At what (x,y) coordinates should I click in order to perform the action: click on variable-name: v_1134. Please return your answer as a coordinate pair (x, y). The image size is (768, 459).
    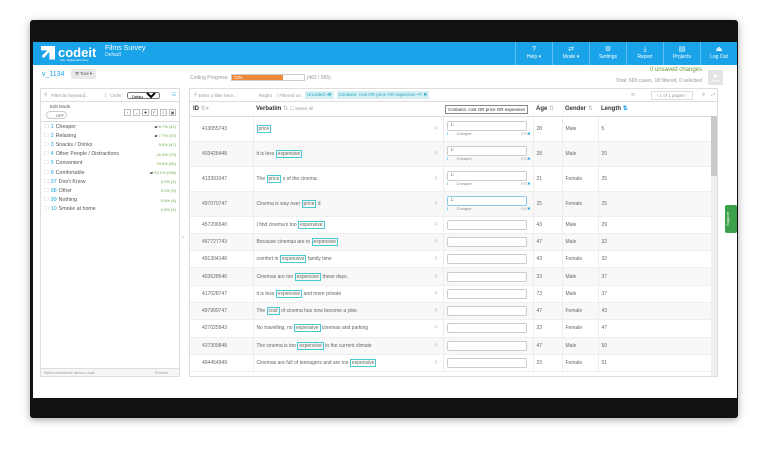
    Looking at the image, I should click on (53, 74).